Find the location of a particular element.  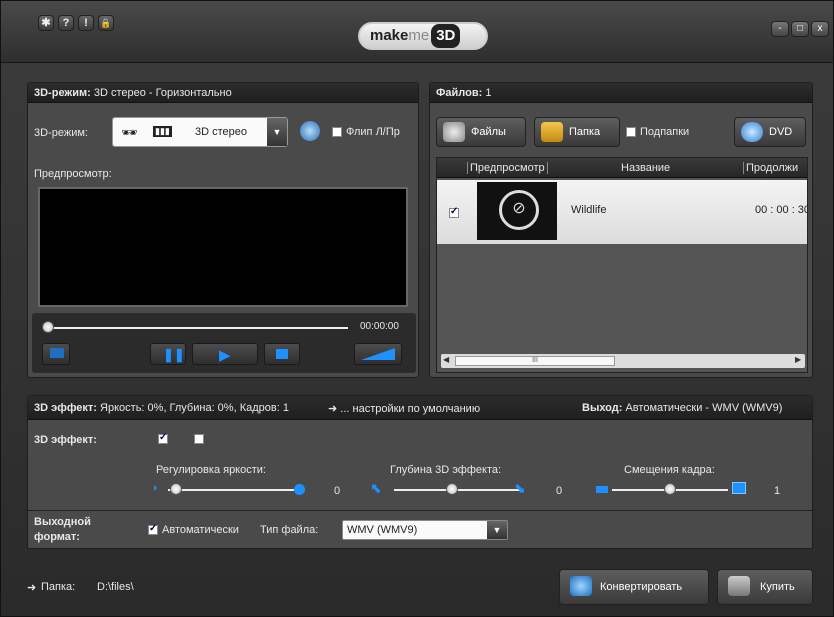

horizontal-scrollbar: ◀ III ▶ is located at coordinates (623, 361).